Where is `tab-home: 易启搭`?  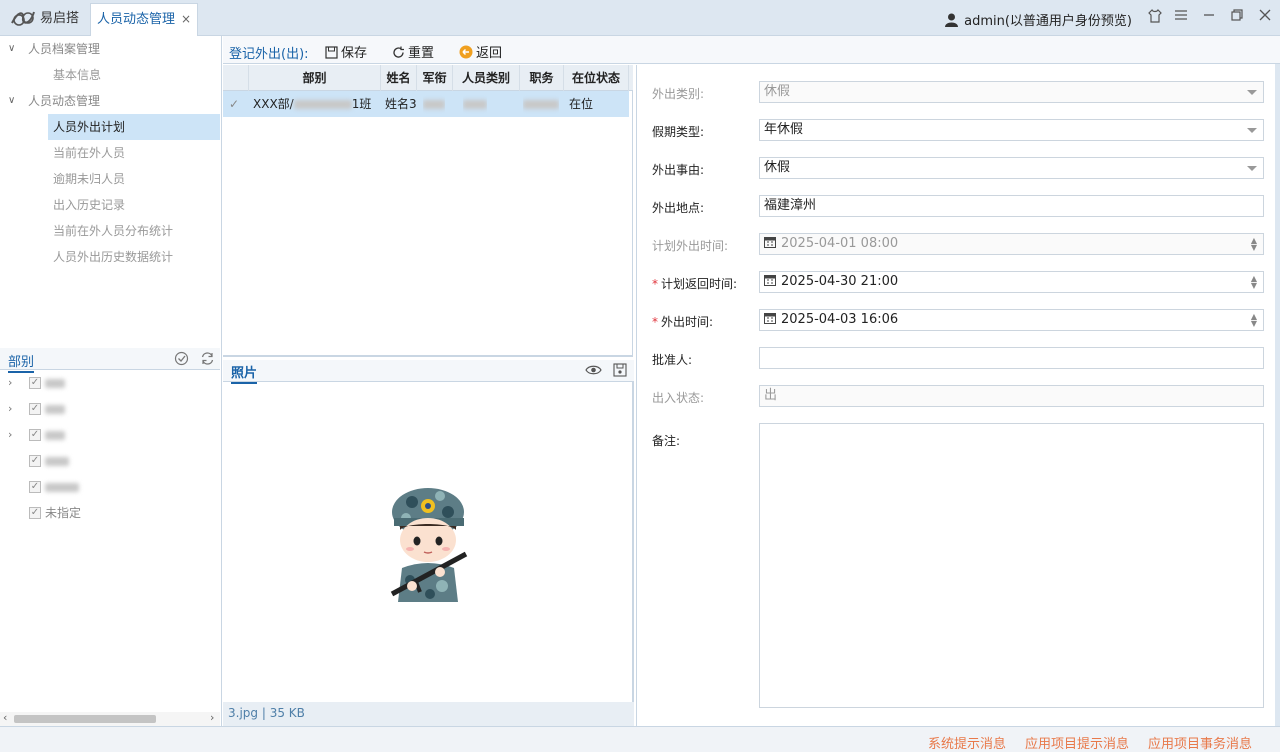 tab-home: 易启搭 is located at coordinates (65, 19).